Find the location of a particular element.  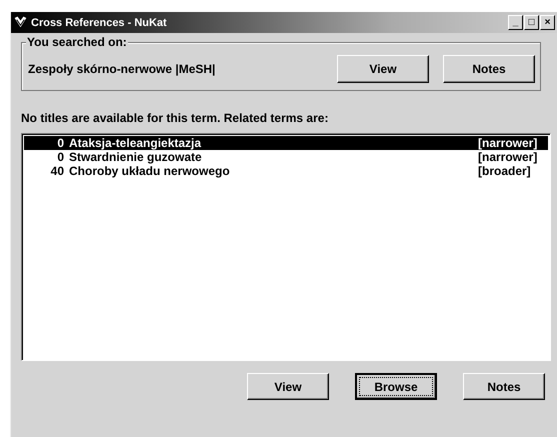

count-text: 40 is located at coordinates (57, 171).